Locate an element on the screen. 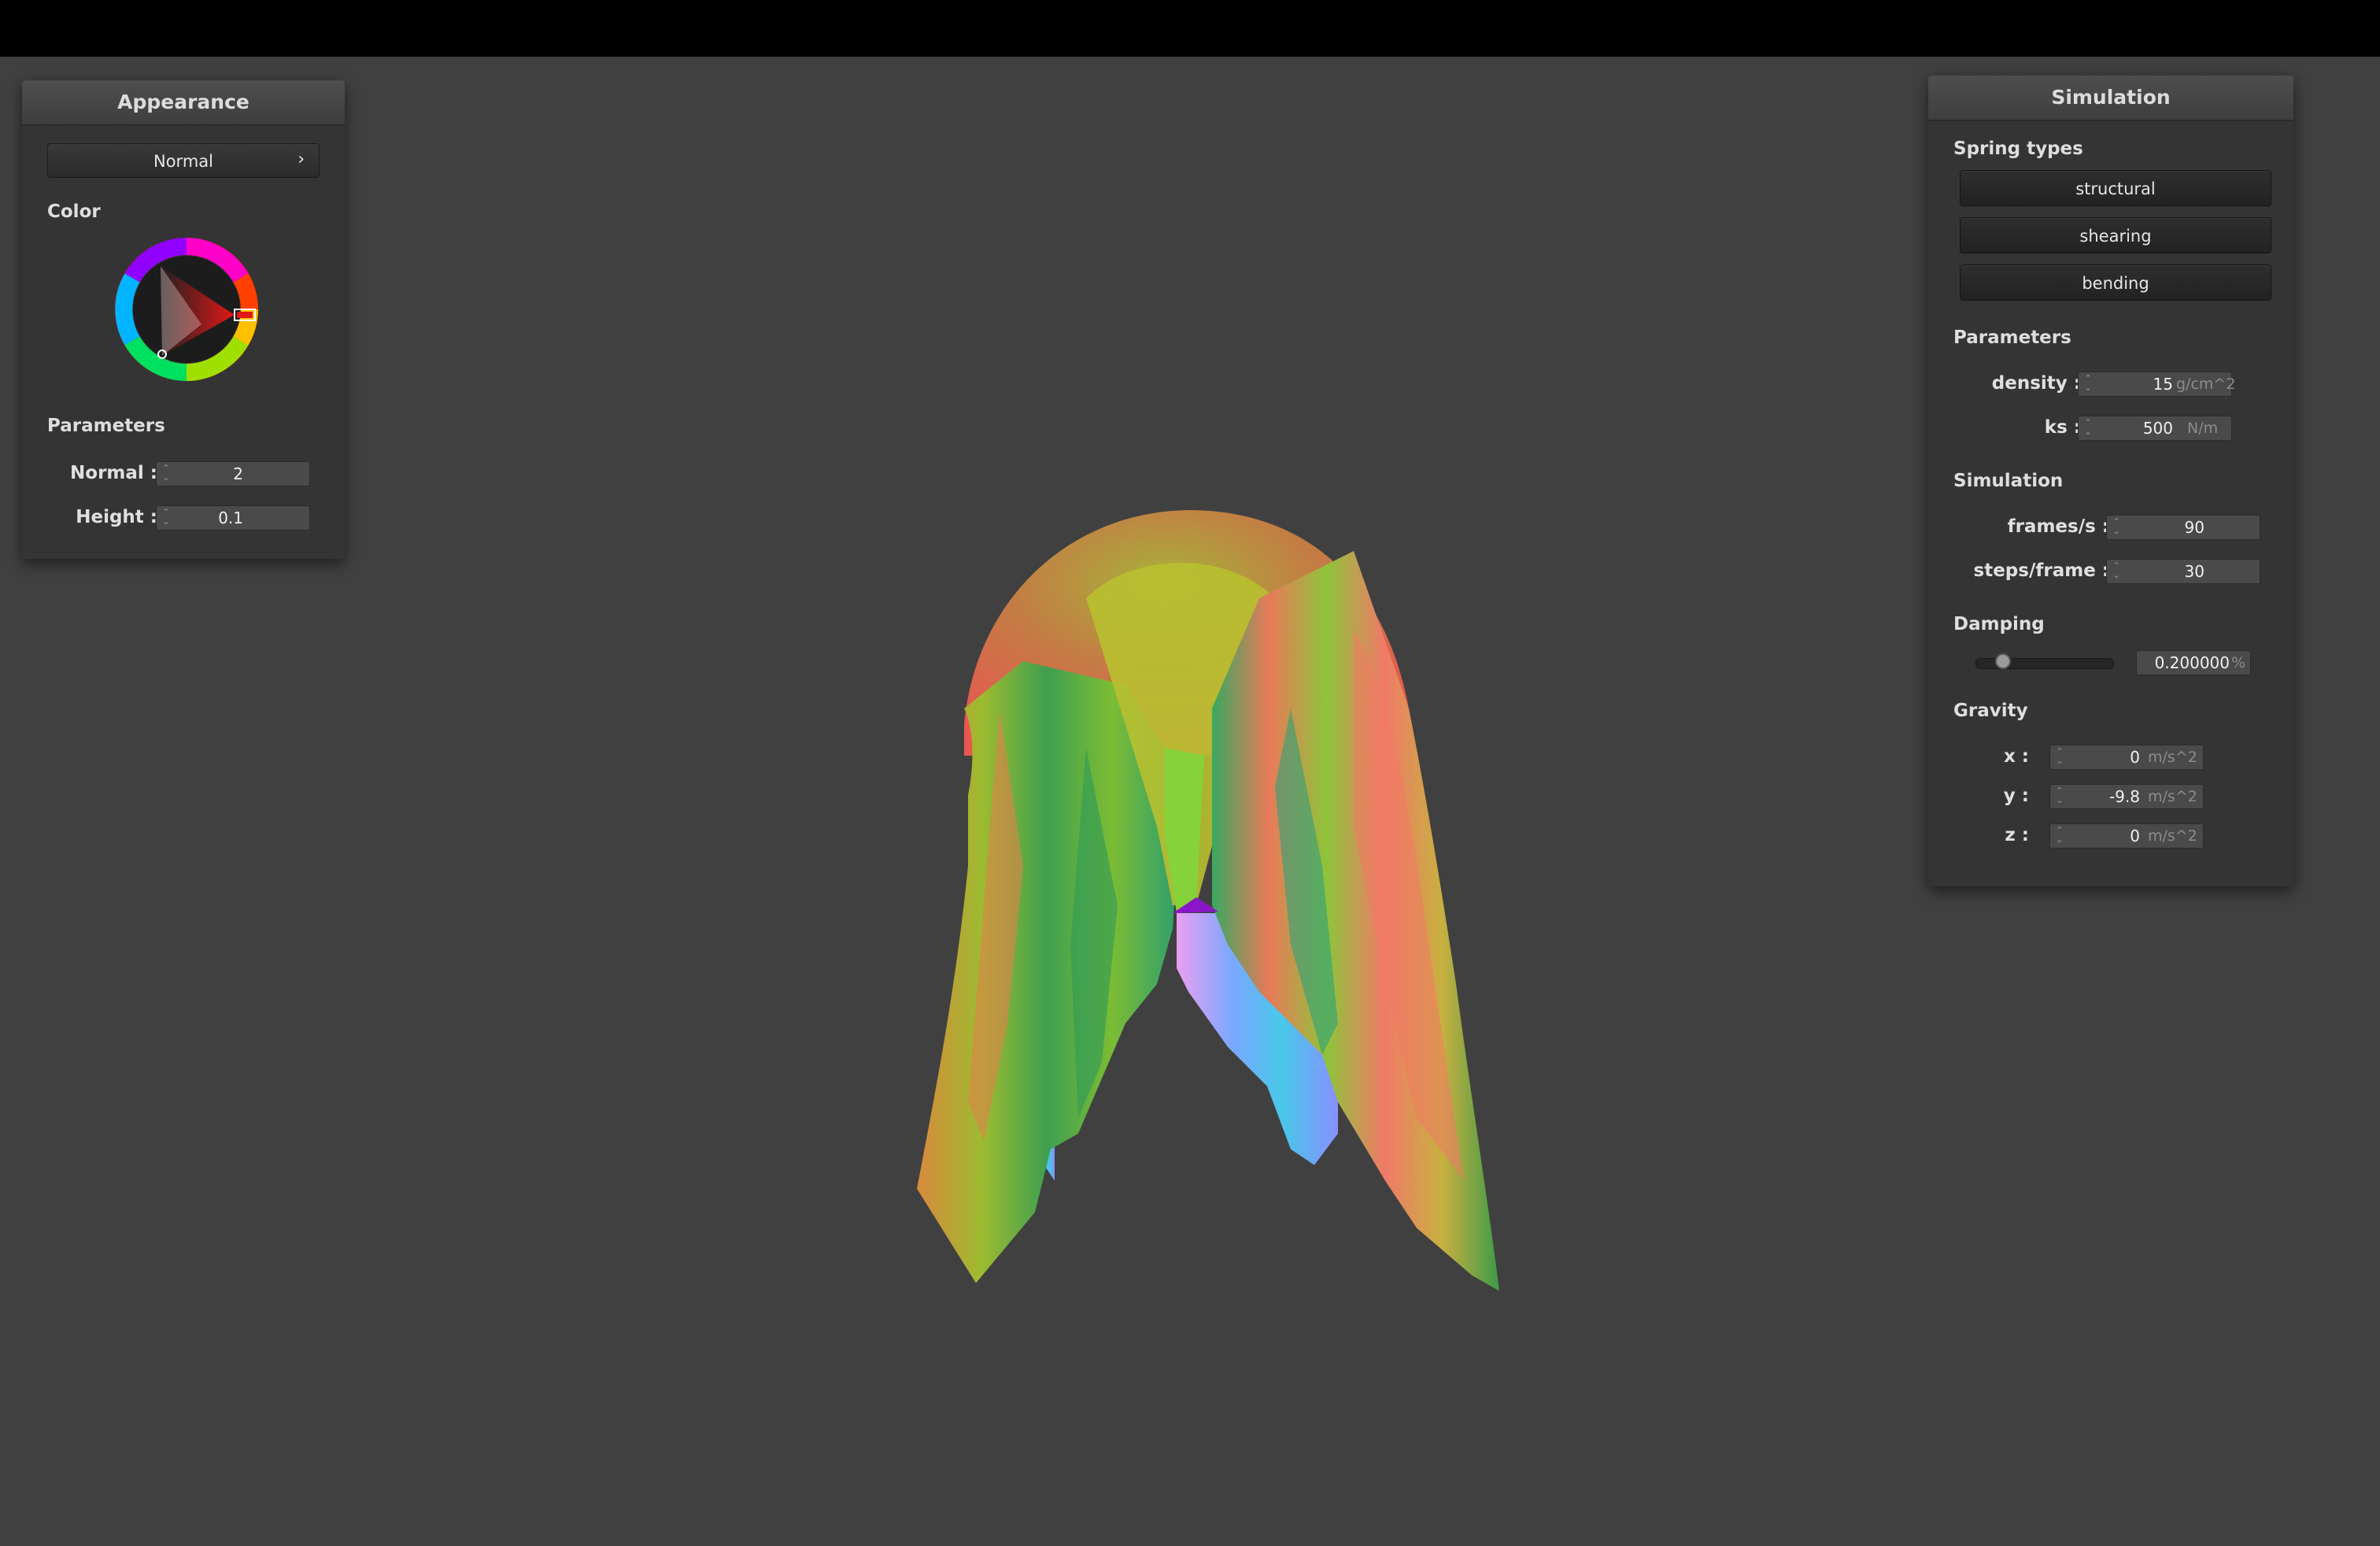 This screenshot has height=1546, width=2380. normal-input: ⌃ ⌄ 2 is located at coordinates (233, 474).